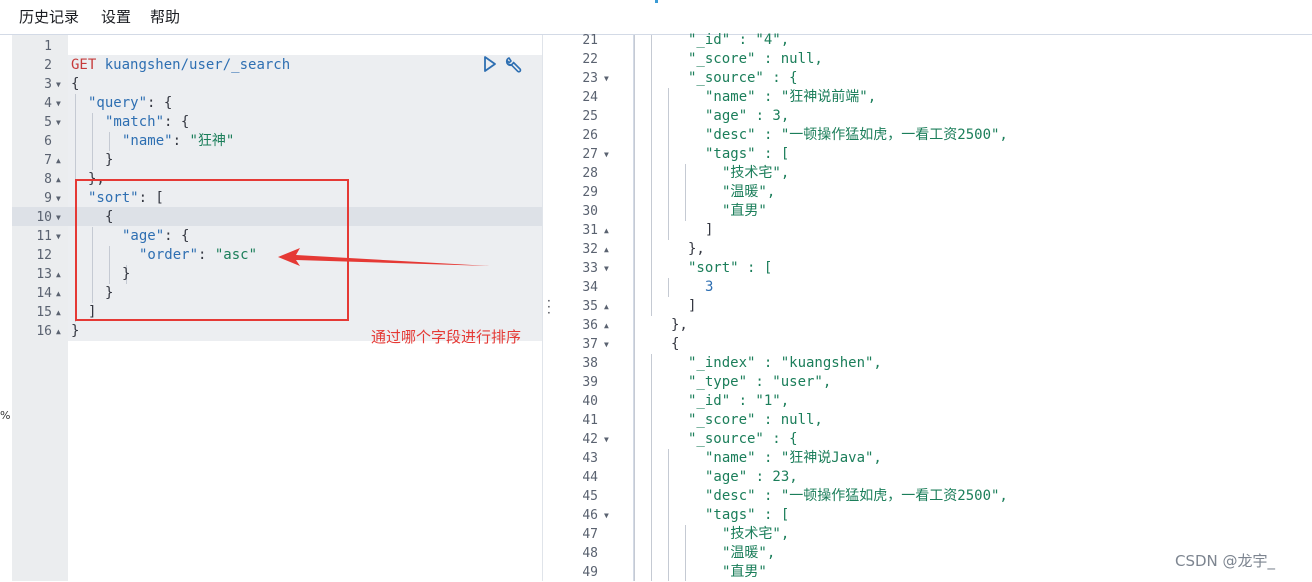 Image resolution: width=1312 pixels, height=582 pixels. Describe the element at coordinates (590, 553) in the screenshot. I see `line-number: 48` at that location.